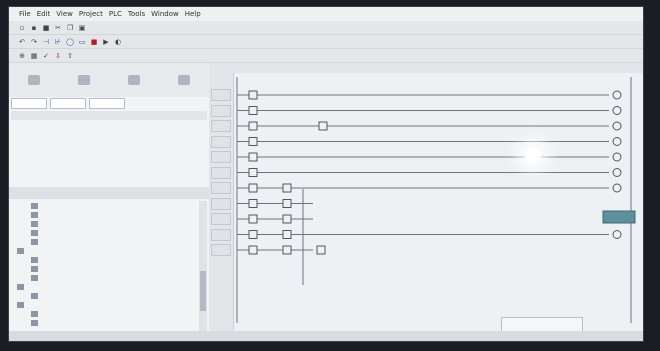 The width and height of the screenshot is (660, 351). I want to click on monitor-icon: ◐, so click(118, 41).